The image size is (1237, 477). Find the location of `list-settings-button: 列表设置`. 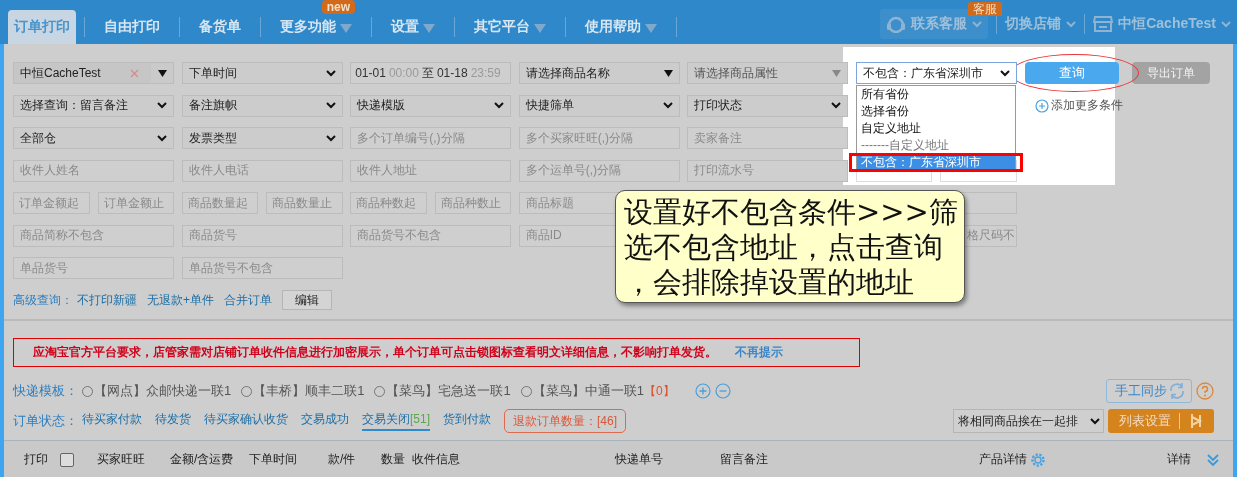

list-settings-button: 列表设置 is located at coordinates (1161, 421).